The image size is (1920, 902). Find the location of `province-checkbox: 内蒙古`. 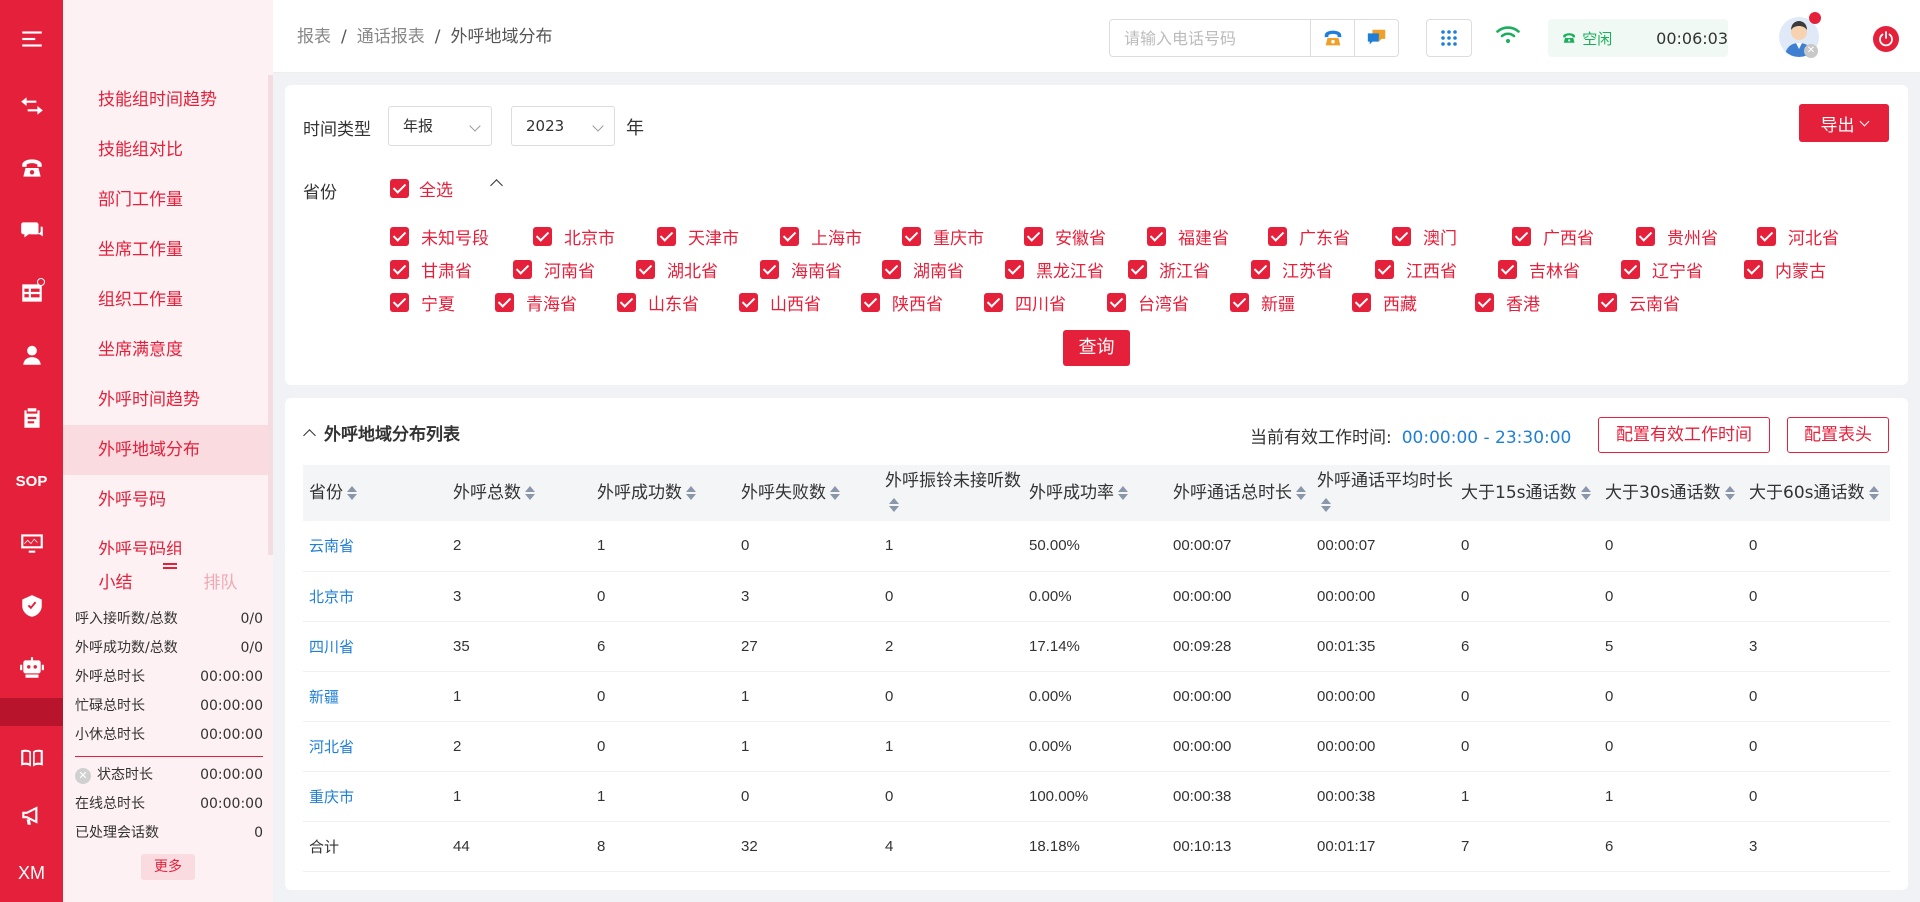

province-checkbox: 内蒙古 is located at coordinates (1785, 269).